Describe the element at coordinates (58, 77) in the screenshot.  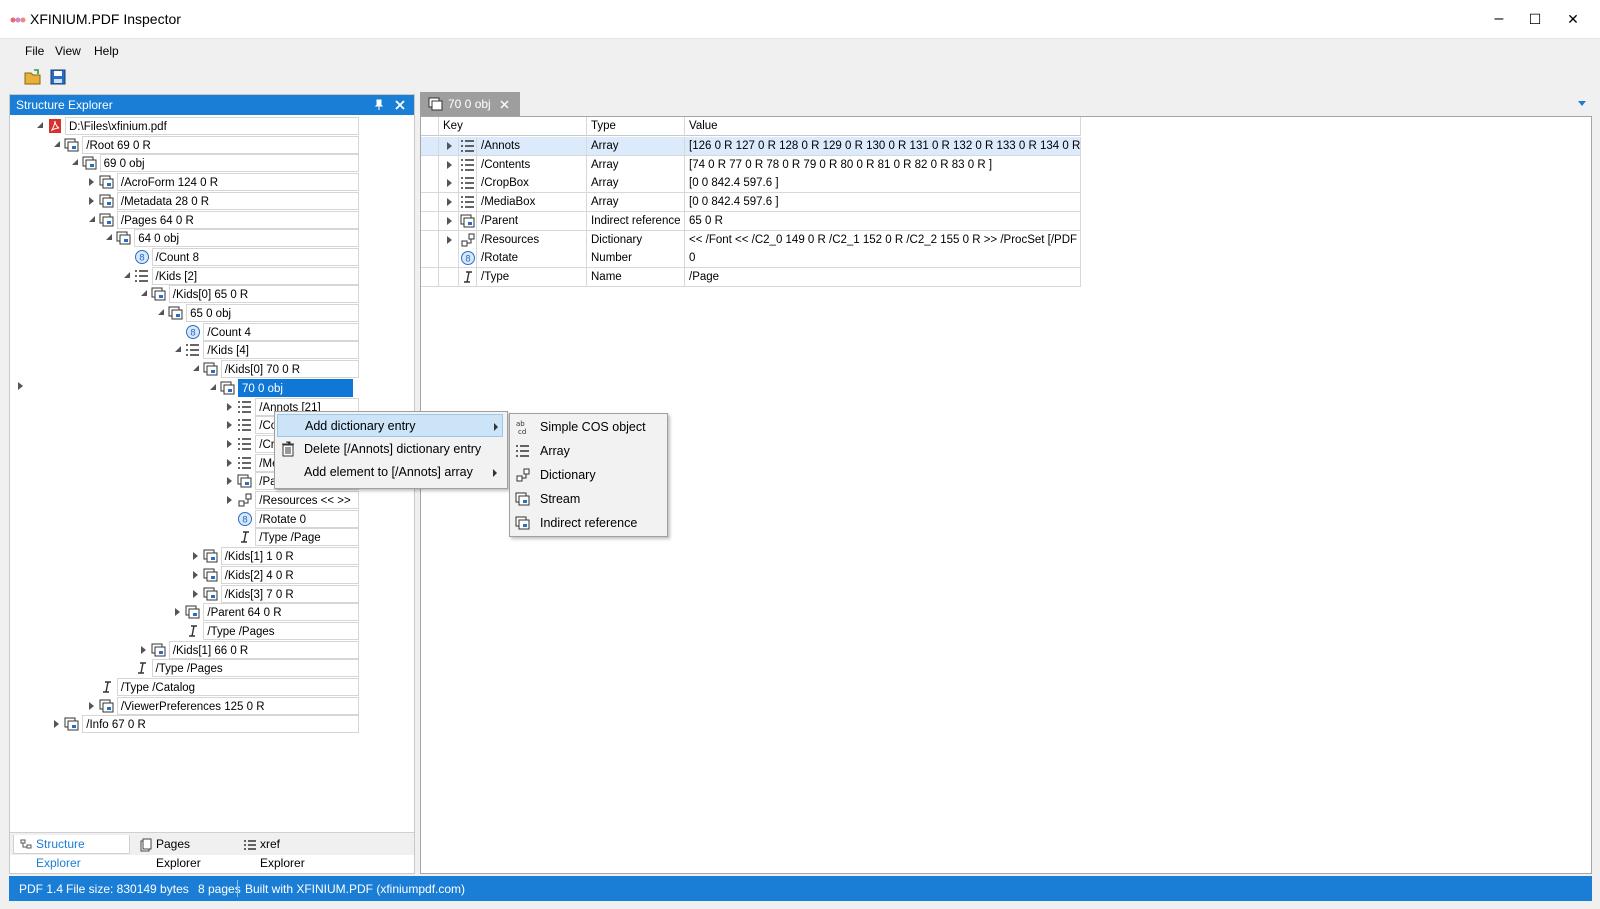
I see `save-disk-icon` at that location.